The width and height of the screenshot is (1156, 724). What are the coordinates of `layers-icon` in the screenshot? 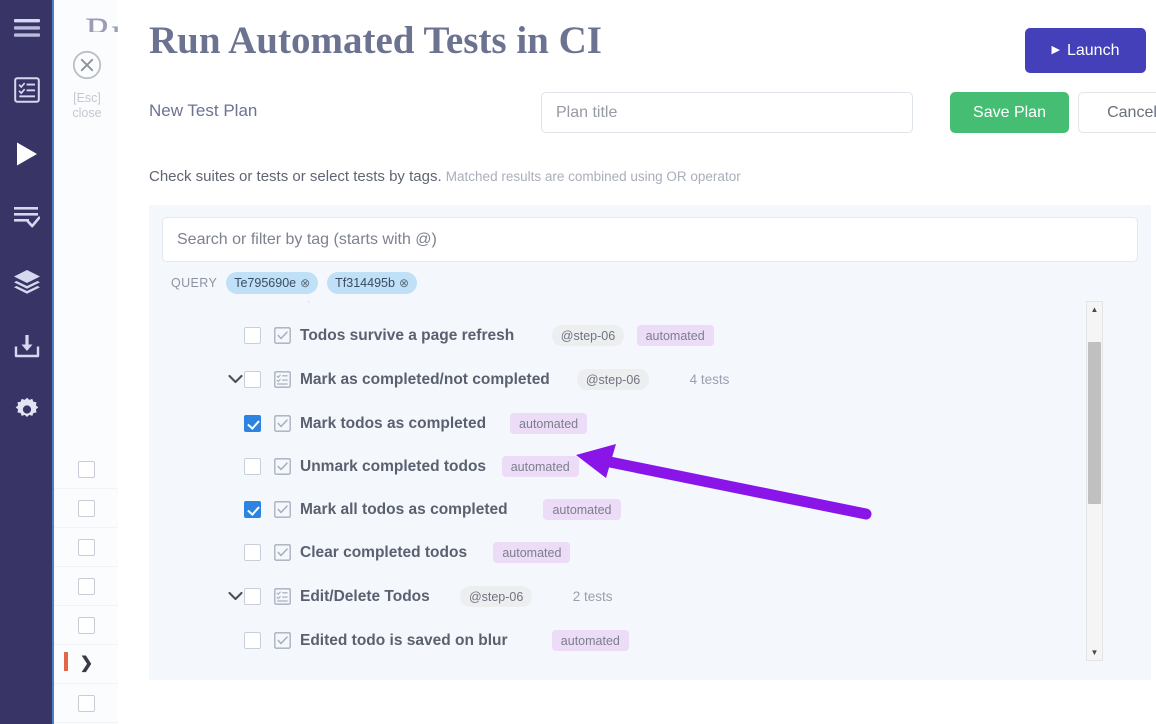 It's located at (27, 282).